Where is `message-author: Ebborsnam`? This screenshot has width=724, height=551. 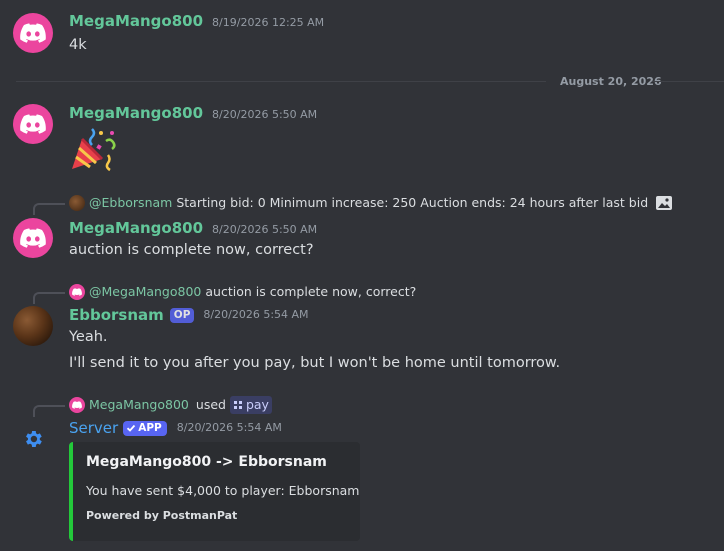 message-author: Ebborsnam is located at coordinates (116, 315).